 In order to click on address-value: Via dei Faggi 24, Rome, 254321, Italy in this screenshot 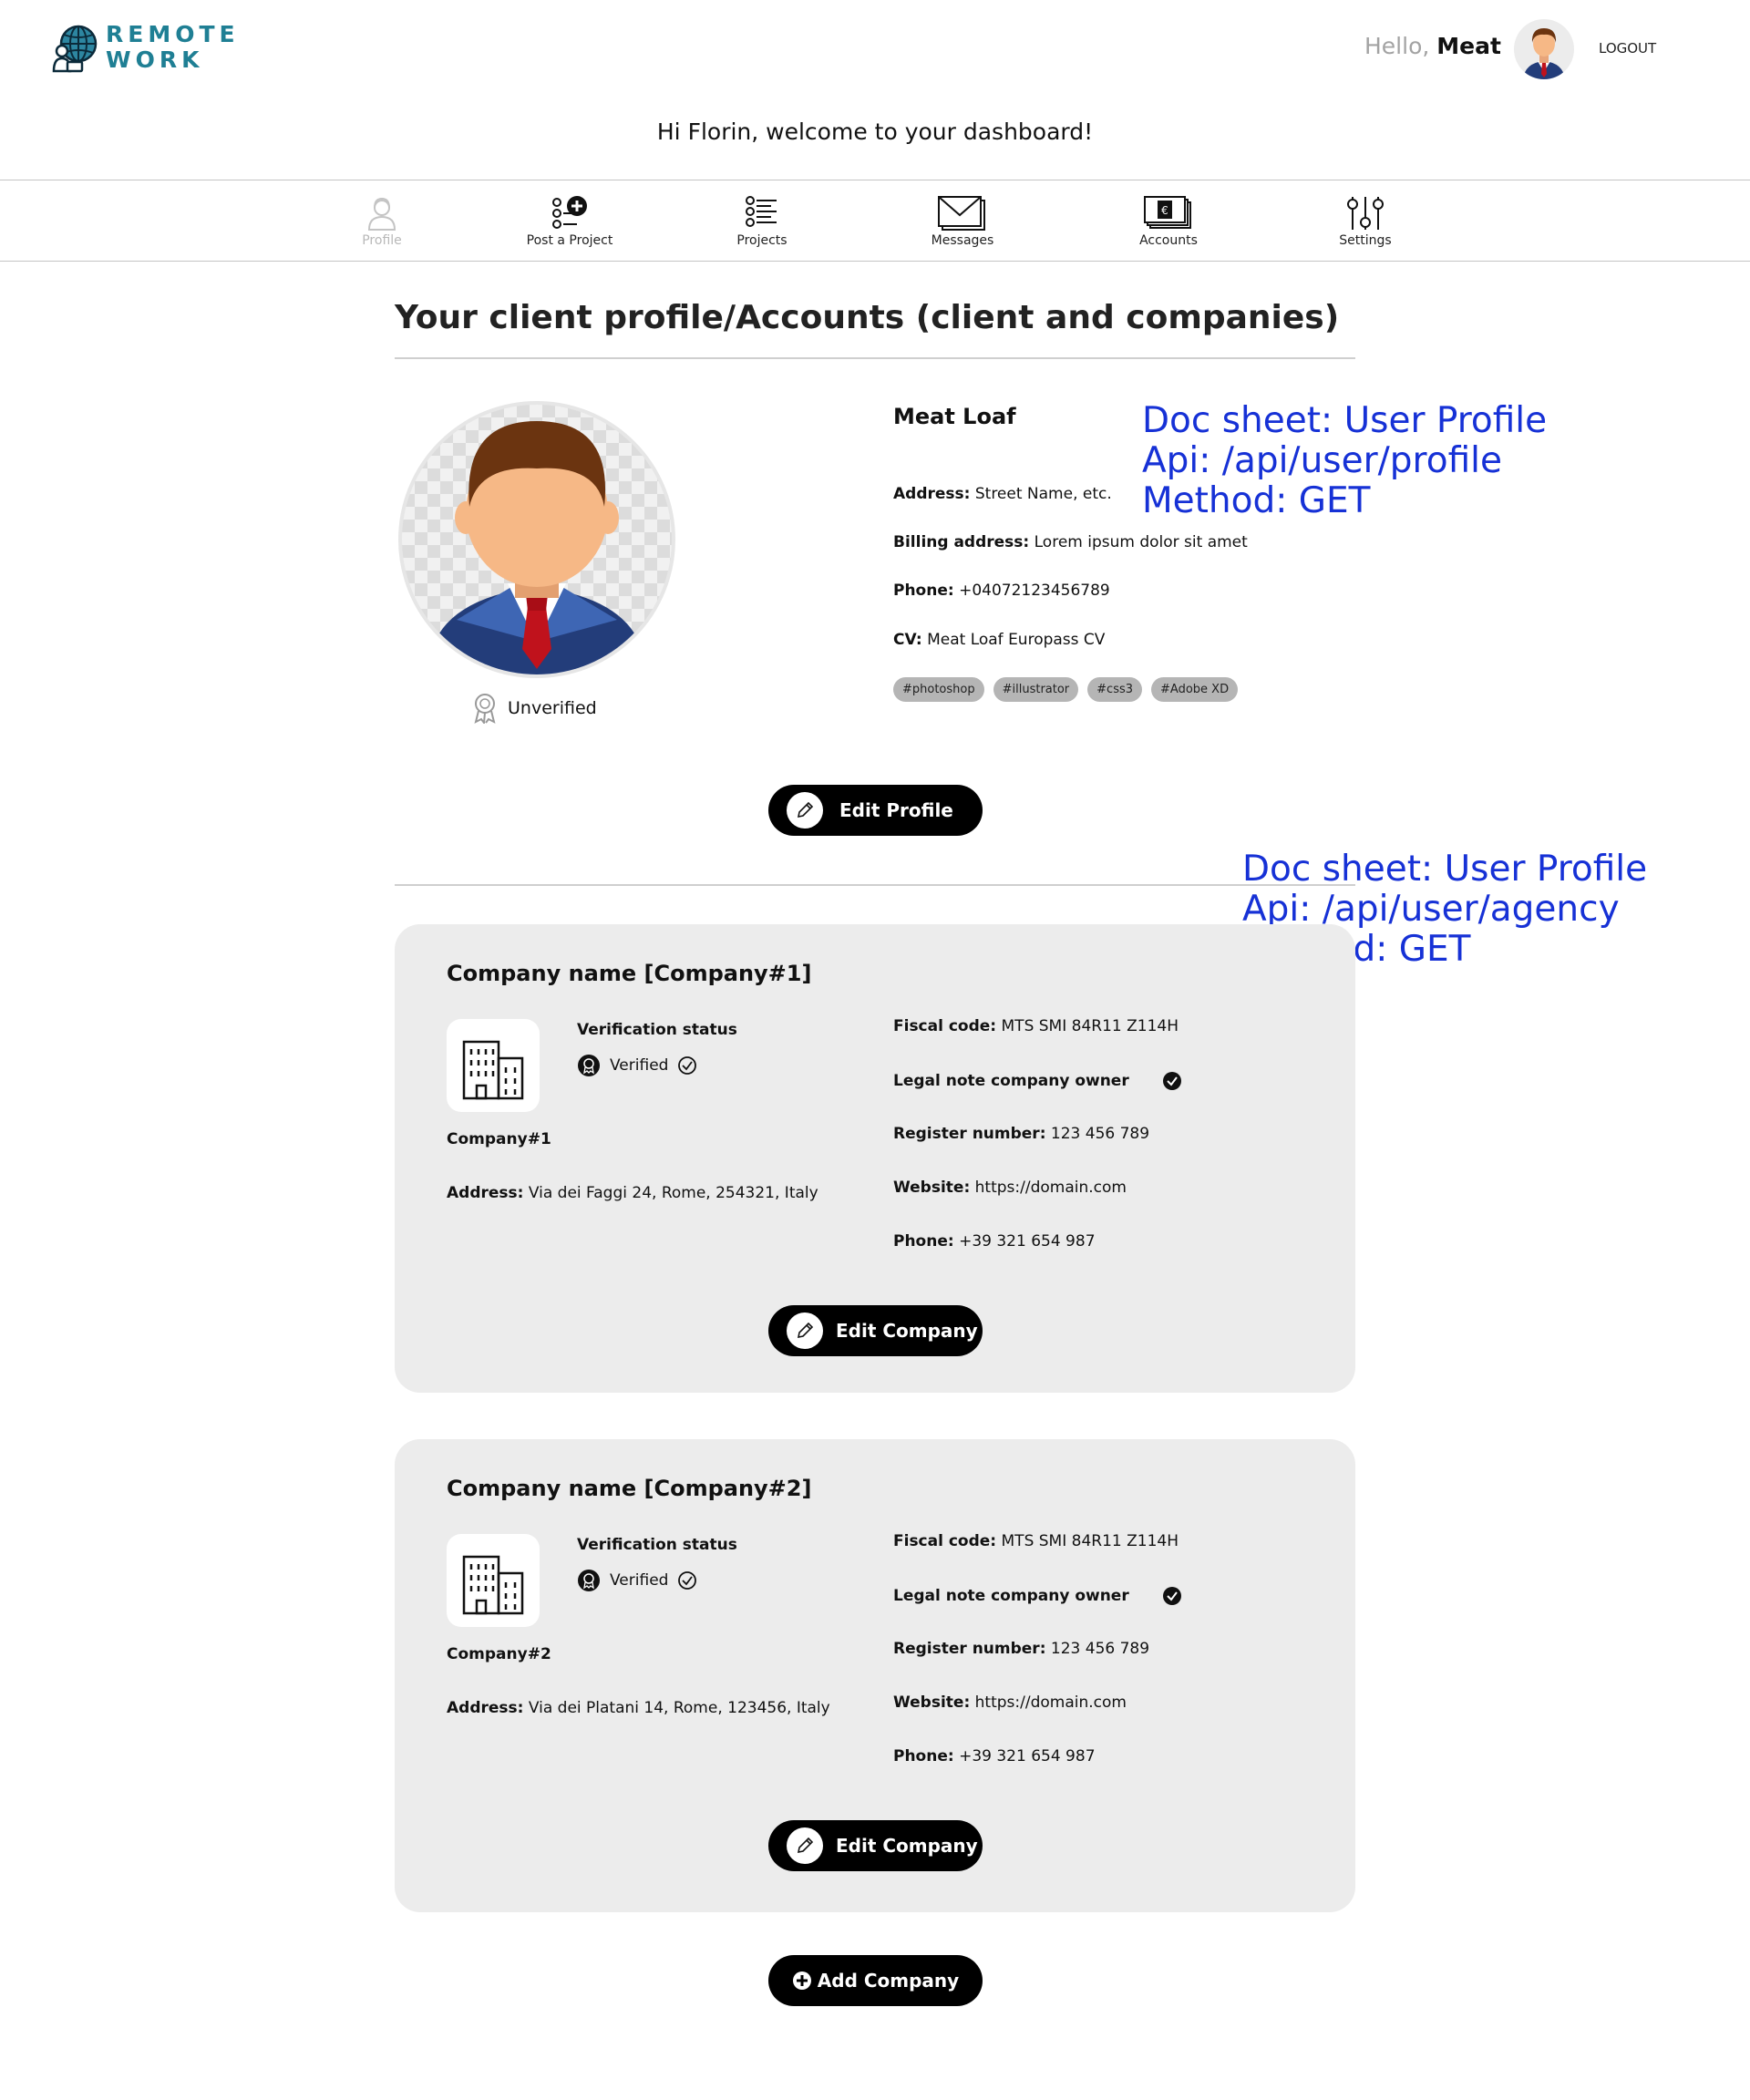, I will do `click(673, 1193)`.